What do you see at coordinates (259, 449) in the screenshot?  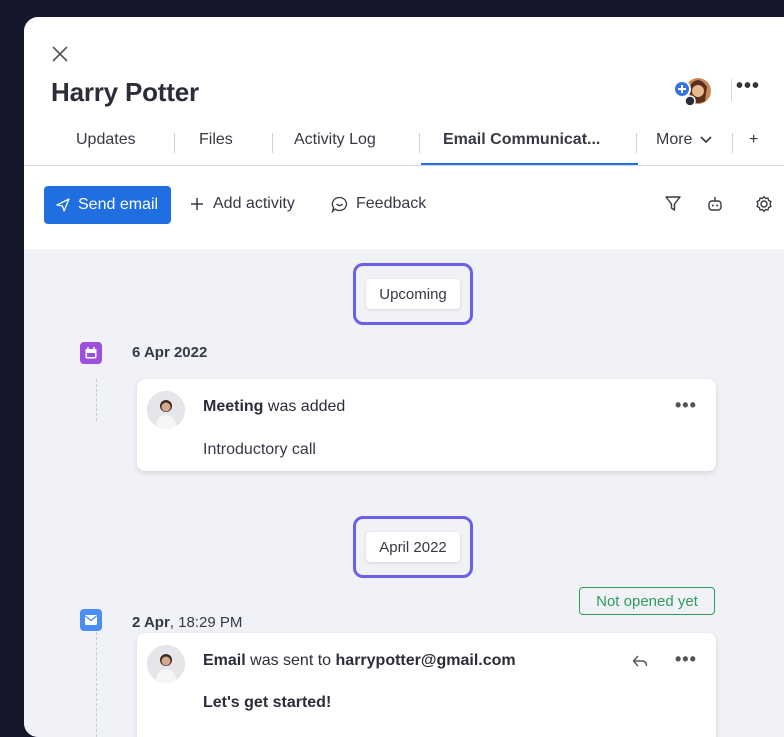 I see `activity-card-body: Introductory call` at bounding box center [259, 449].